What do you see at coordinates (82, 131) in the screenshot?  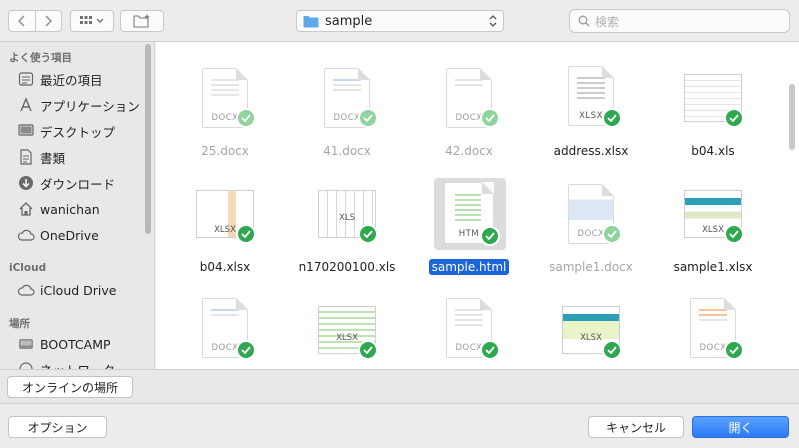 I see `sidebar-item-desktop: デスクトップ` at bounding box center [82, 131].